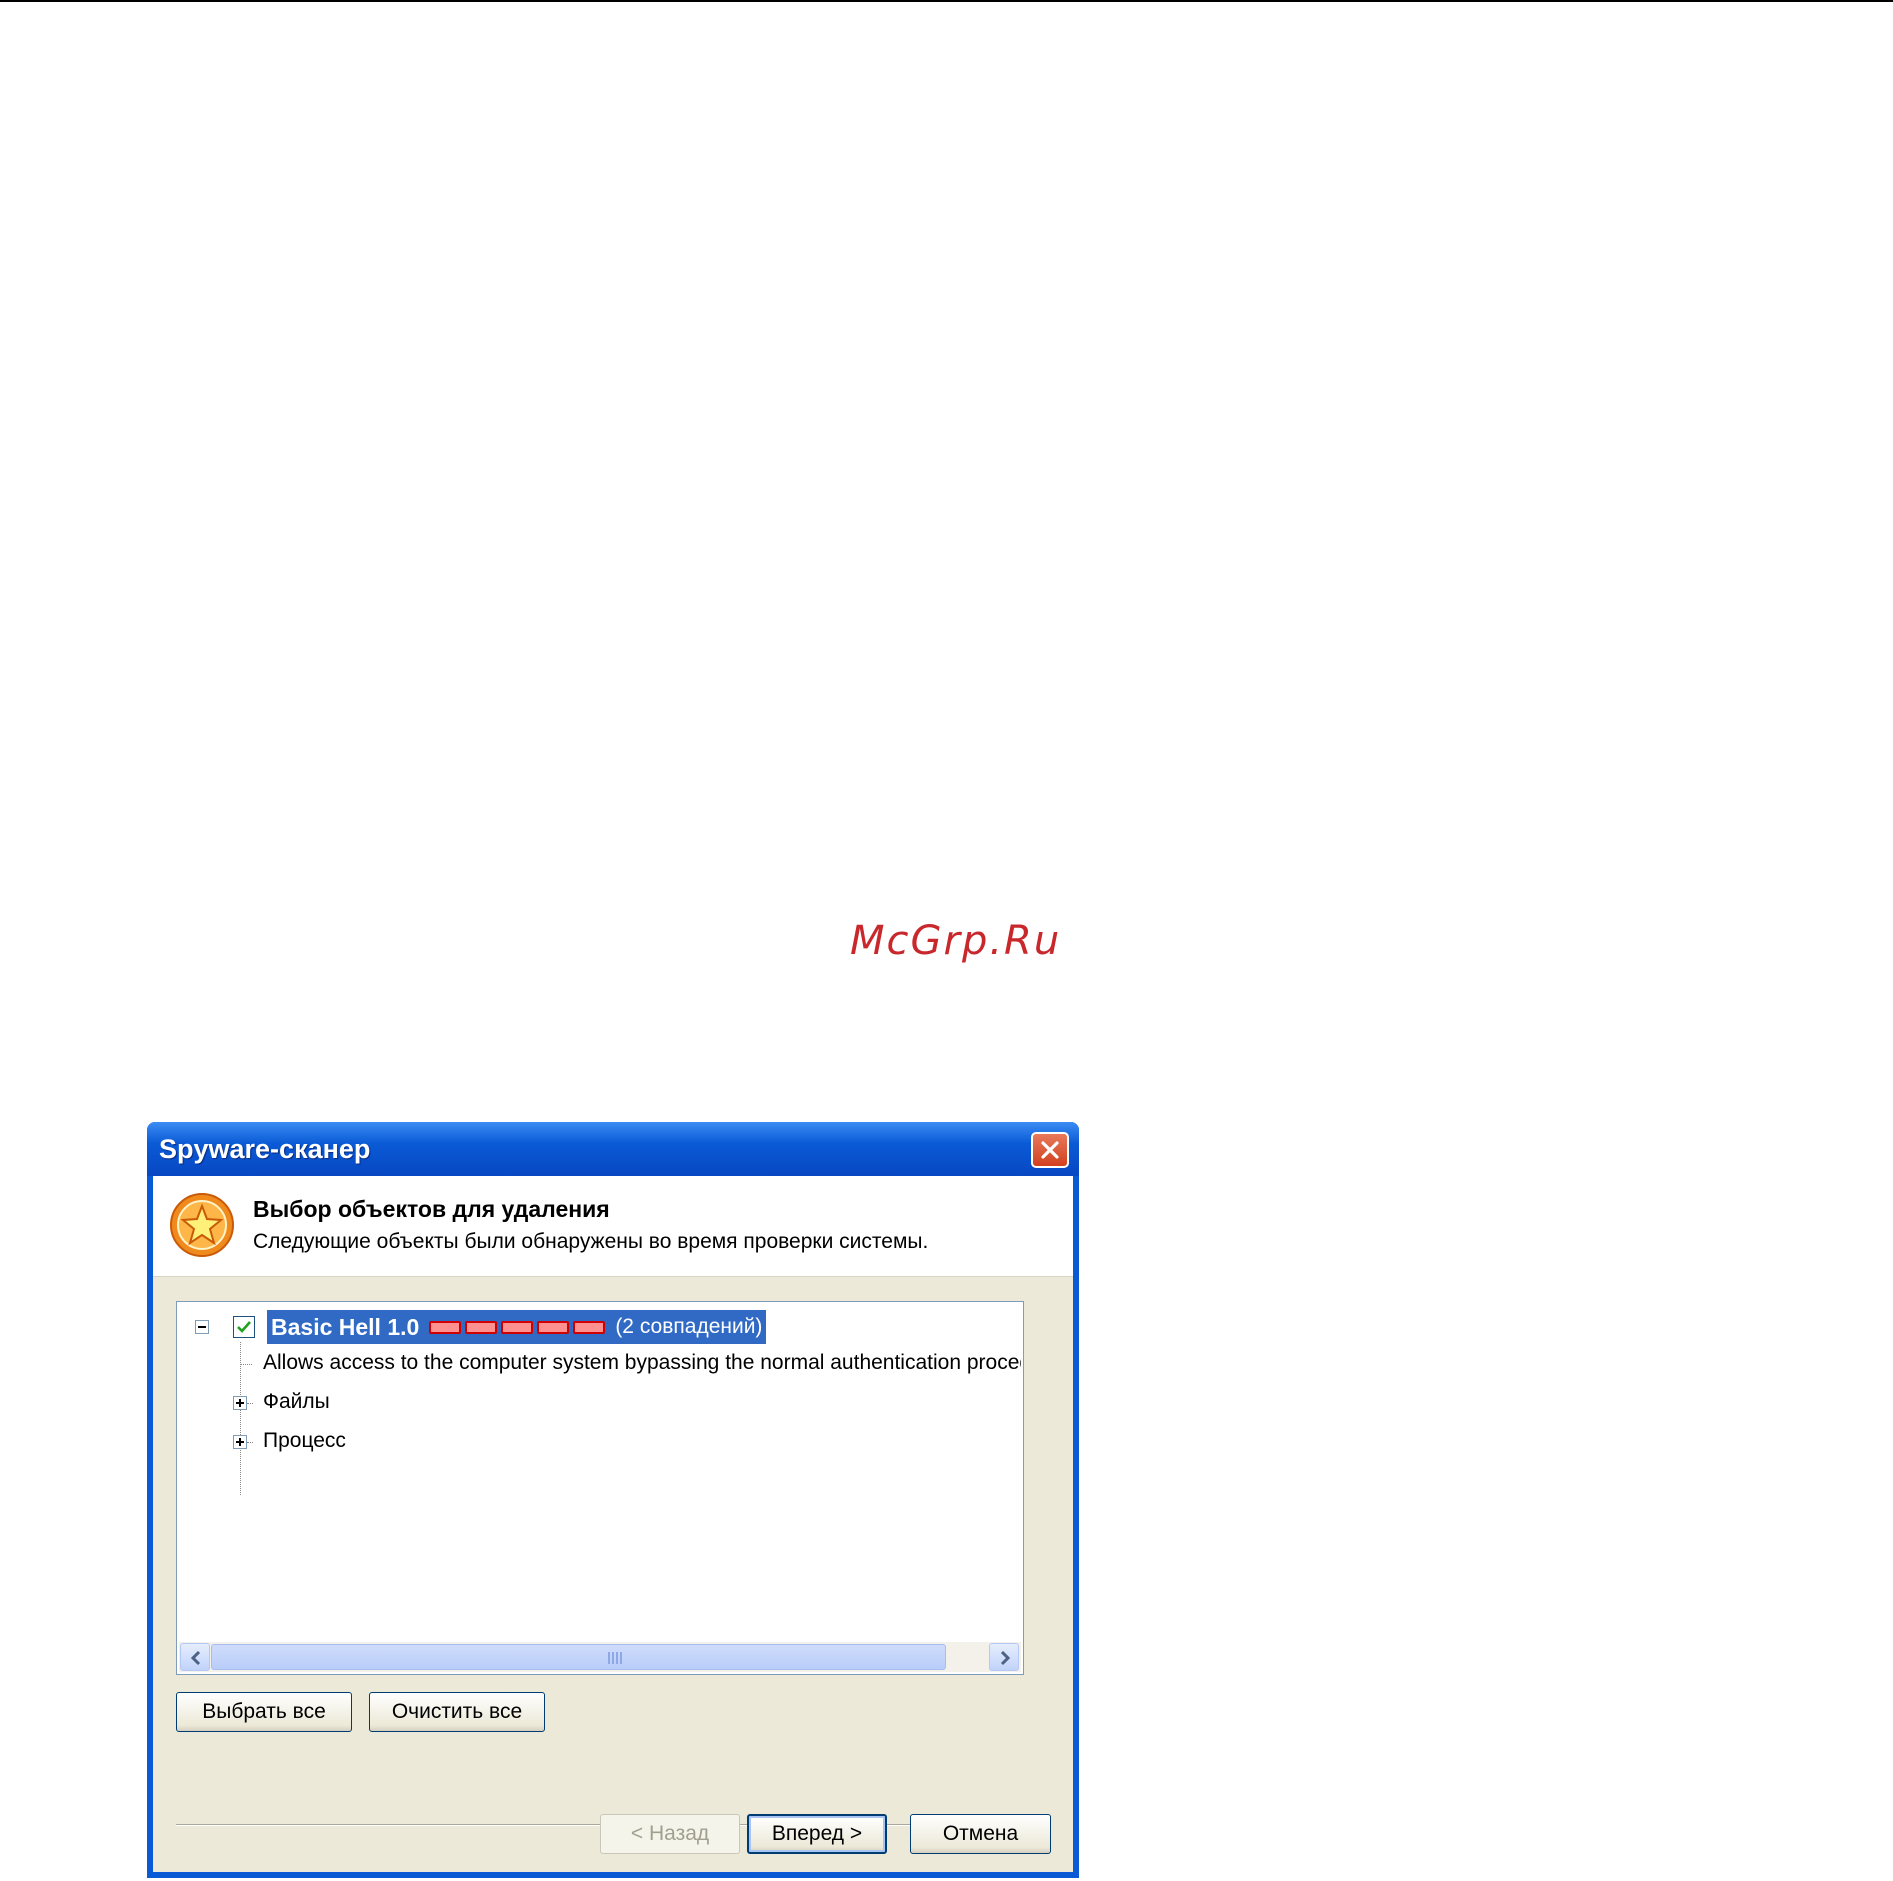  Describe the element at coordinates (578, 1657) in the screenshot. I see `scrollbar-thumb` at that location.